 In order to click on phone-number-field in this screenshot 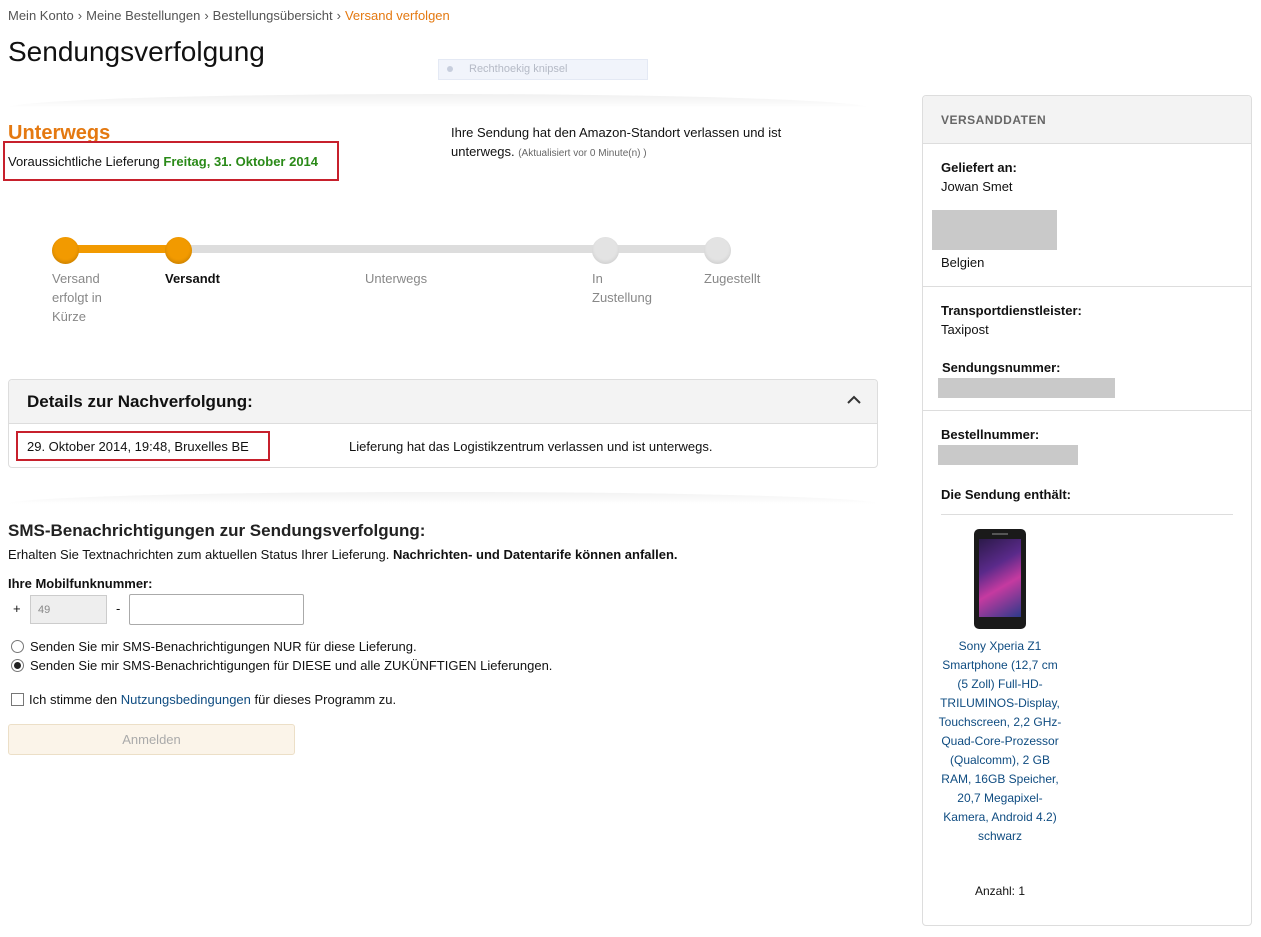, I will do `click(216, 609)`.